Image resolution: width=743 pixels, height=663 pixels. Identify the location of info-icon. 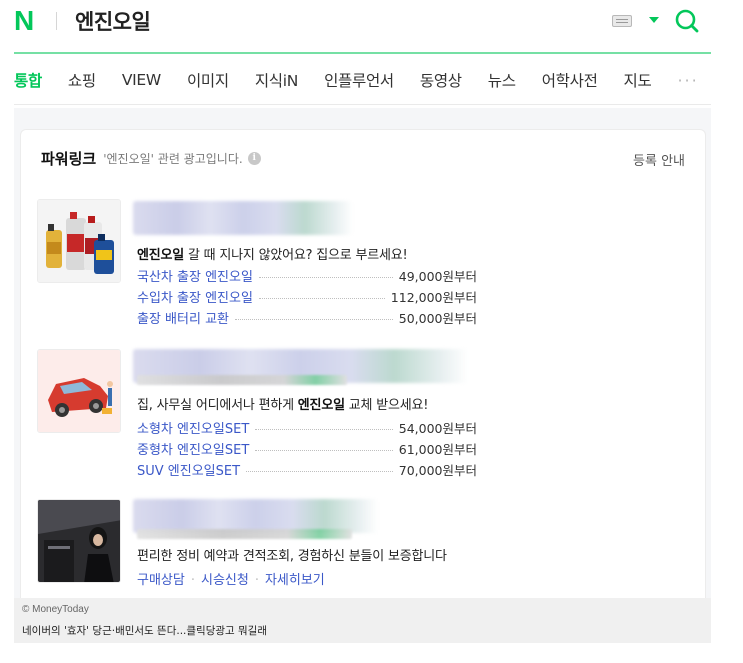
(254, 158).